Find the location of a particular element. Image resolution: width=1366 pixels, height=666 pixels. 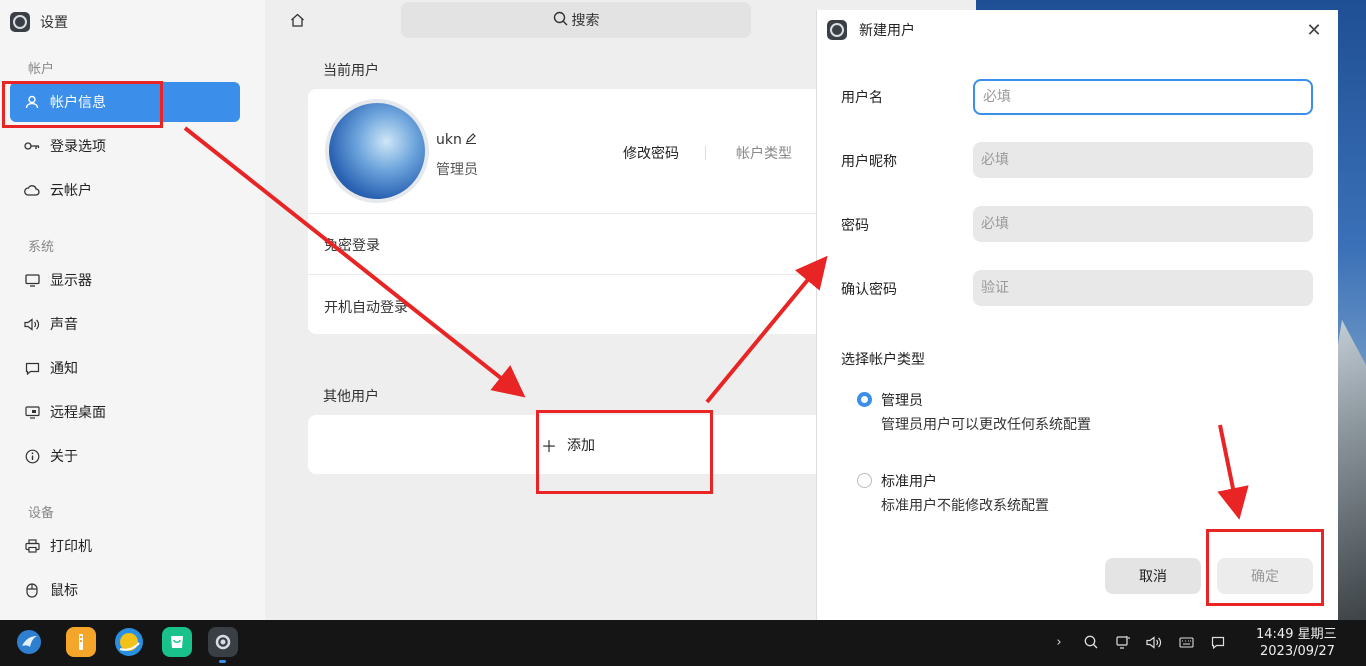

nickname-label: 用户昵称 is located at coordinates (869, 162).